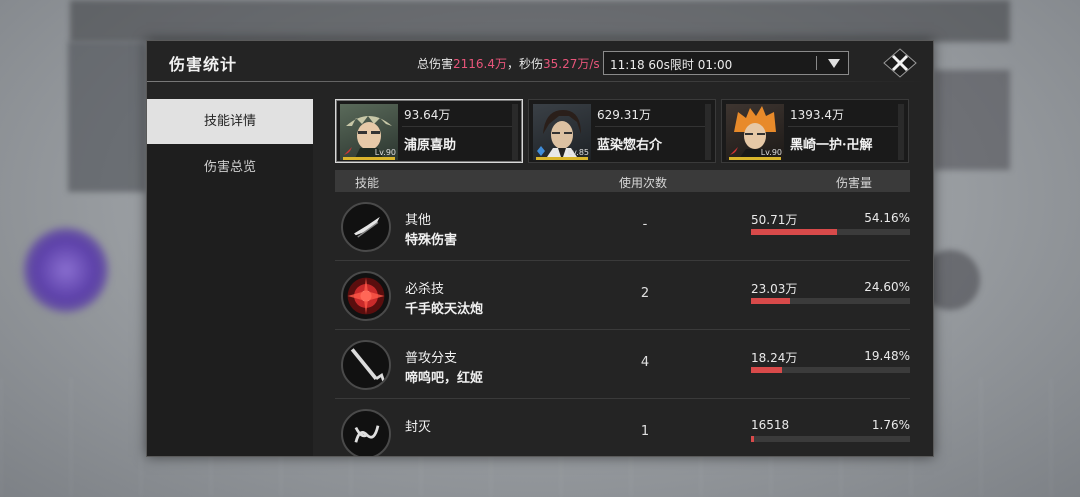 The height and width of the screenshot is (497, 1080). What do you see at coordinates (444, 378) in the screenshot?
I see `skill-name: 啼鸣吧，红姬` at bounding box center [444, 378].